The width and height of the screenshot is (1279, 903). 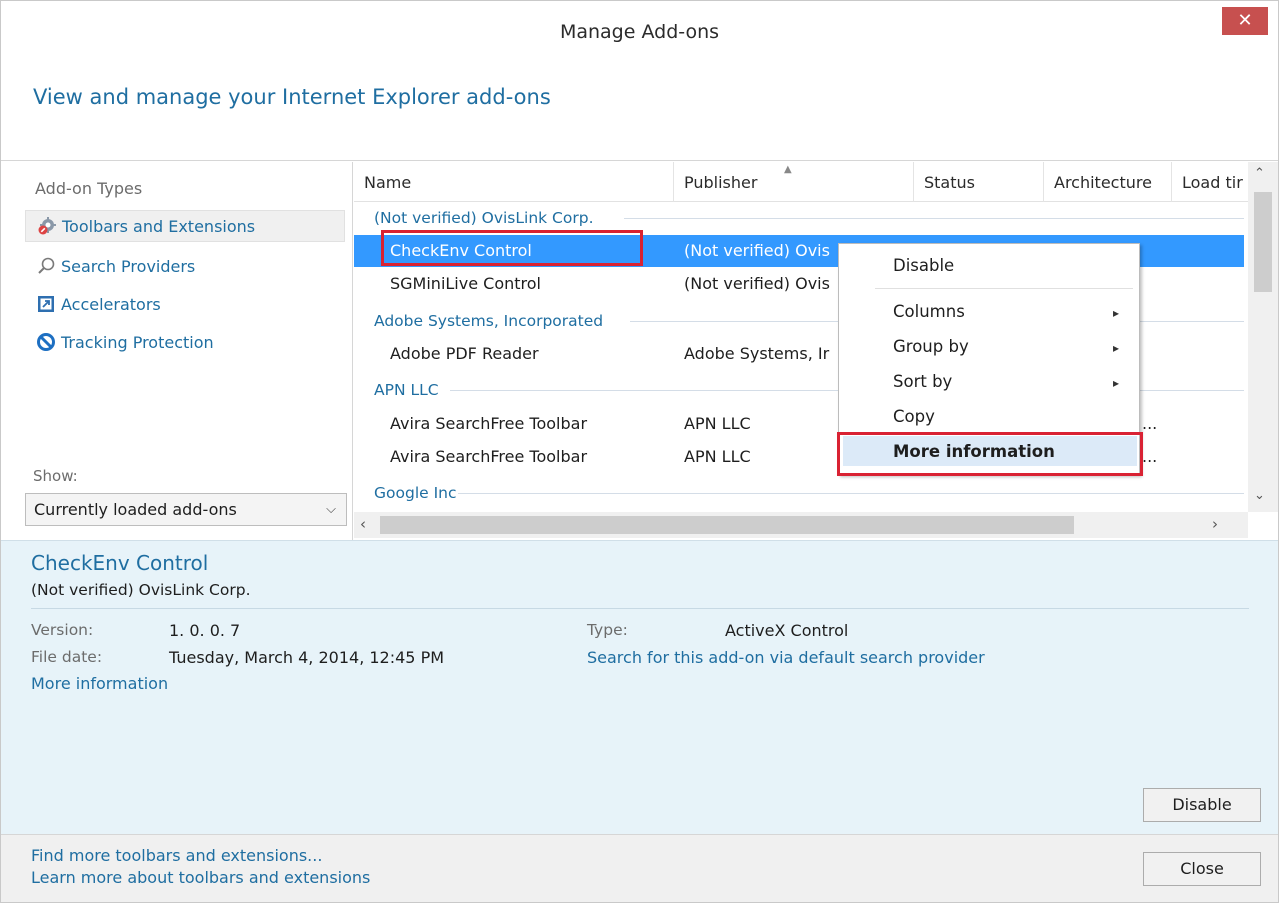 What do you see at coordinates (159, 226) in the screenshot?
I see `sidebar-item-label: Toolbars and Extensions` at bounding box center [159, 226].